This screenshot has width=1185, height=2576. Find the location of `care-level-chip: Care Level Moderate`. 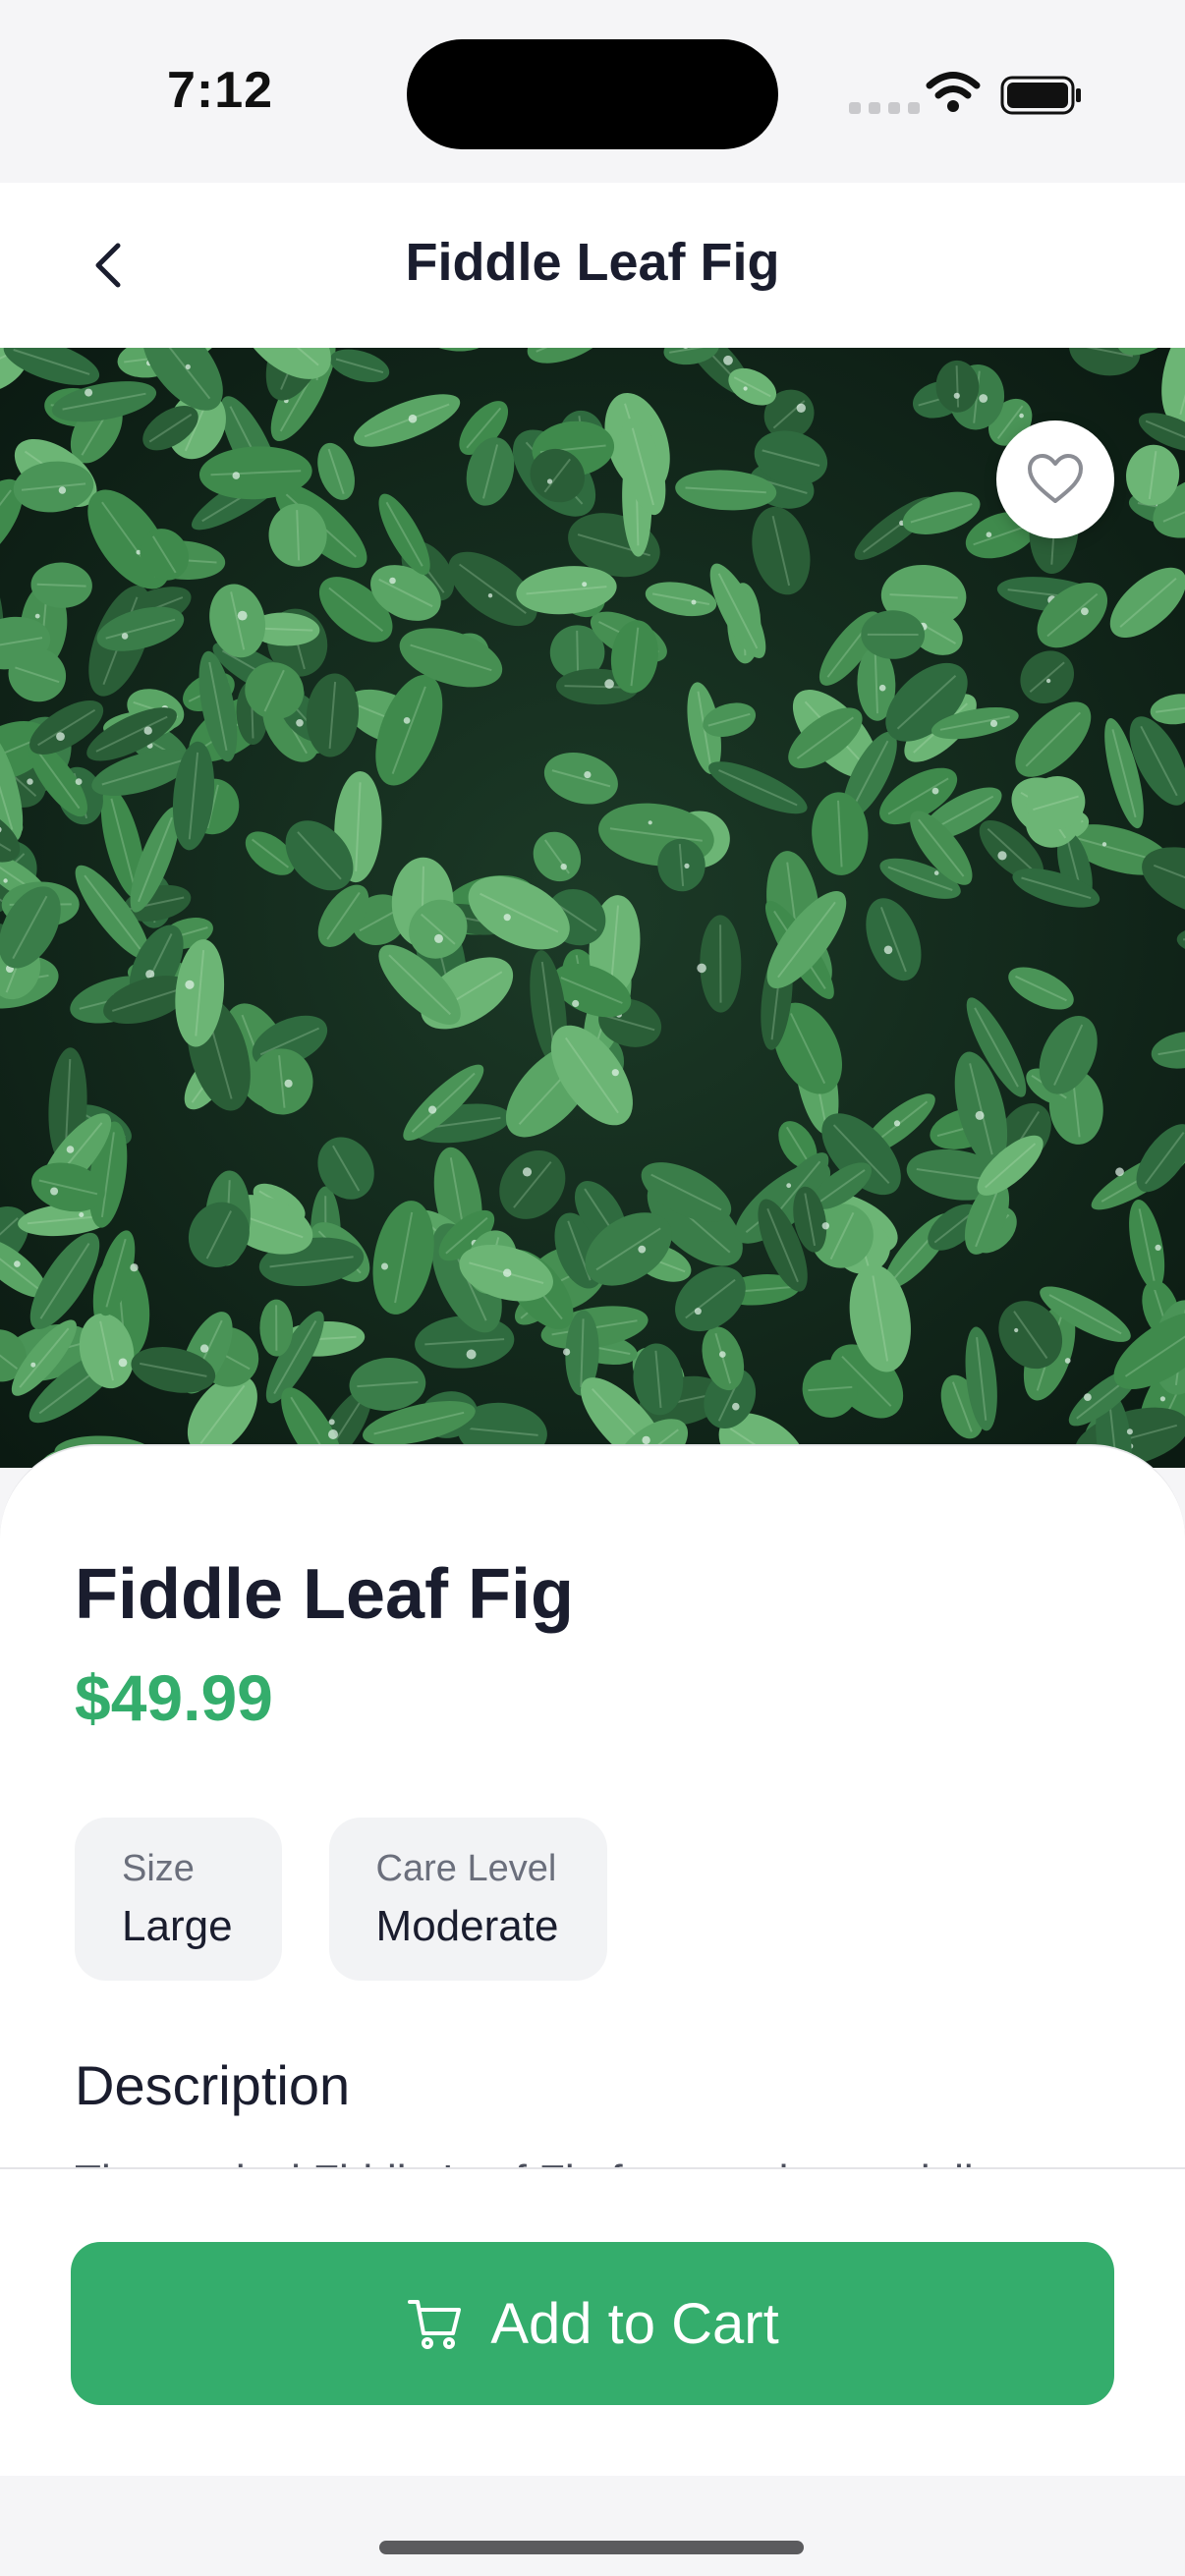

care-level-chip: Care Level Moderate is located at coordinates (468, 1899).